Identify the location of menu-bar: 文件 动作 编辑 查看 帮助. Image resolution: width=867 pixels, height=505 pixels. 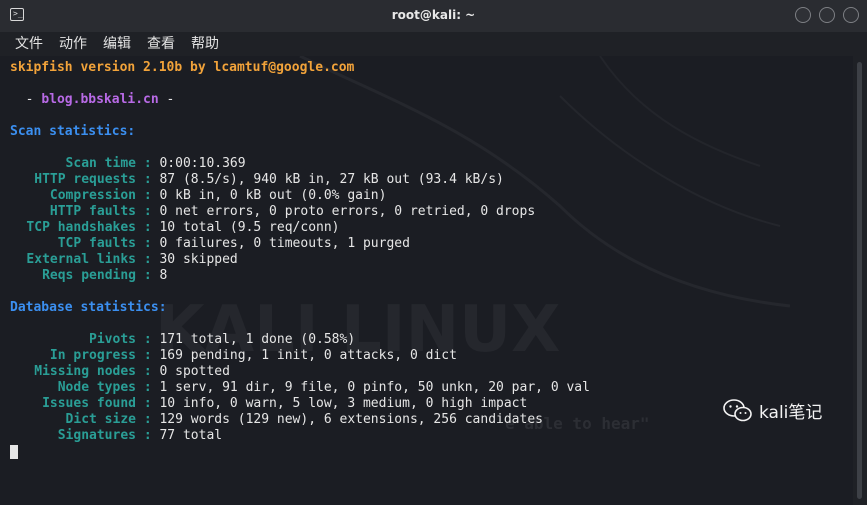
(433, 44).